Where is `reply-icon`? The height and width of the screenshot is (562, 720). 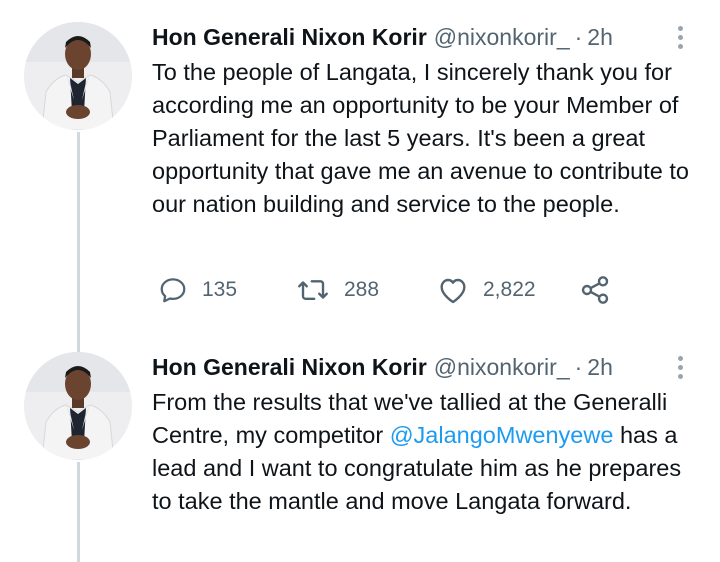 reply-icon is located at coordinates (173, 290).